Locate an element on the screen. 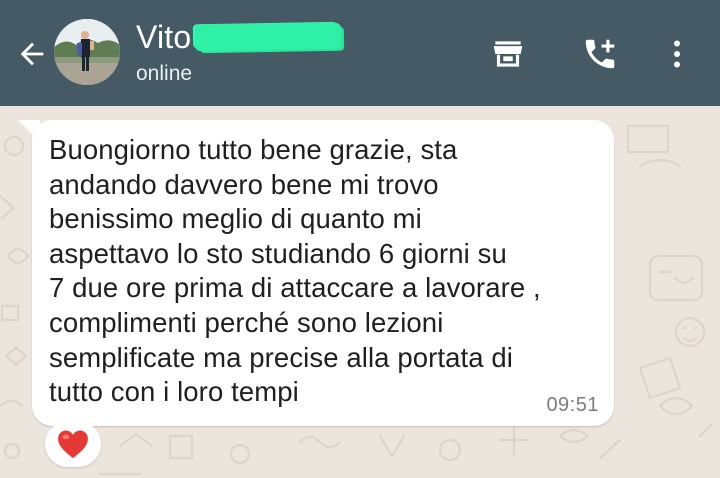  arrow-left-icon is located at coordinates (32, 54).